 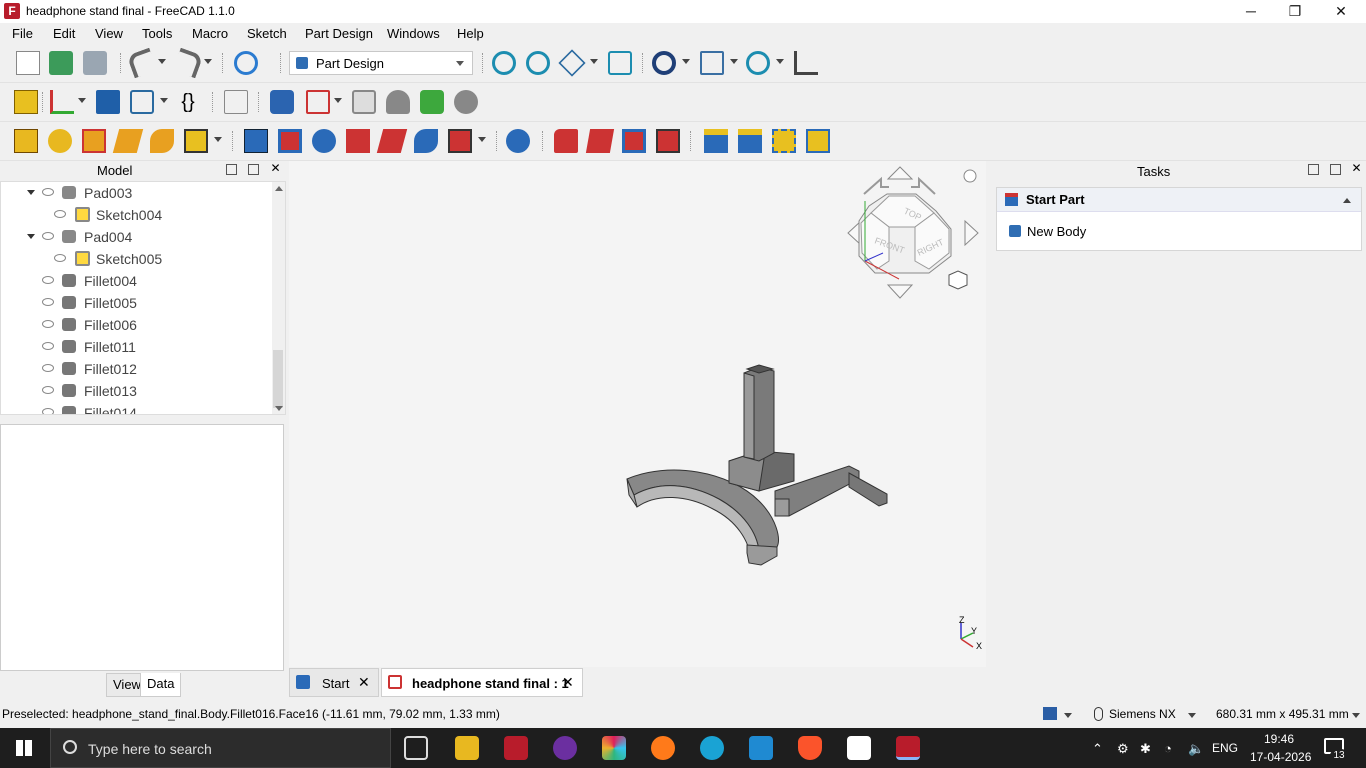 I want to click on additive-helix-icon, so click(x=162, y=141).